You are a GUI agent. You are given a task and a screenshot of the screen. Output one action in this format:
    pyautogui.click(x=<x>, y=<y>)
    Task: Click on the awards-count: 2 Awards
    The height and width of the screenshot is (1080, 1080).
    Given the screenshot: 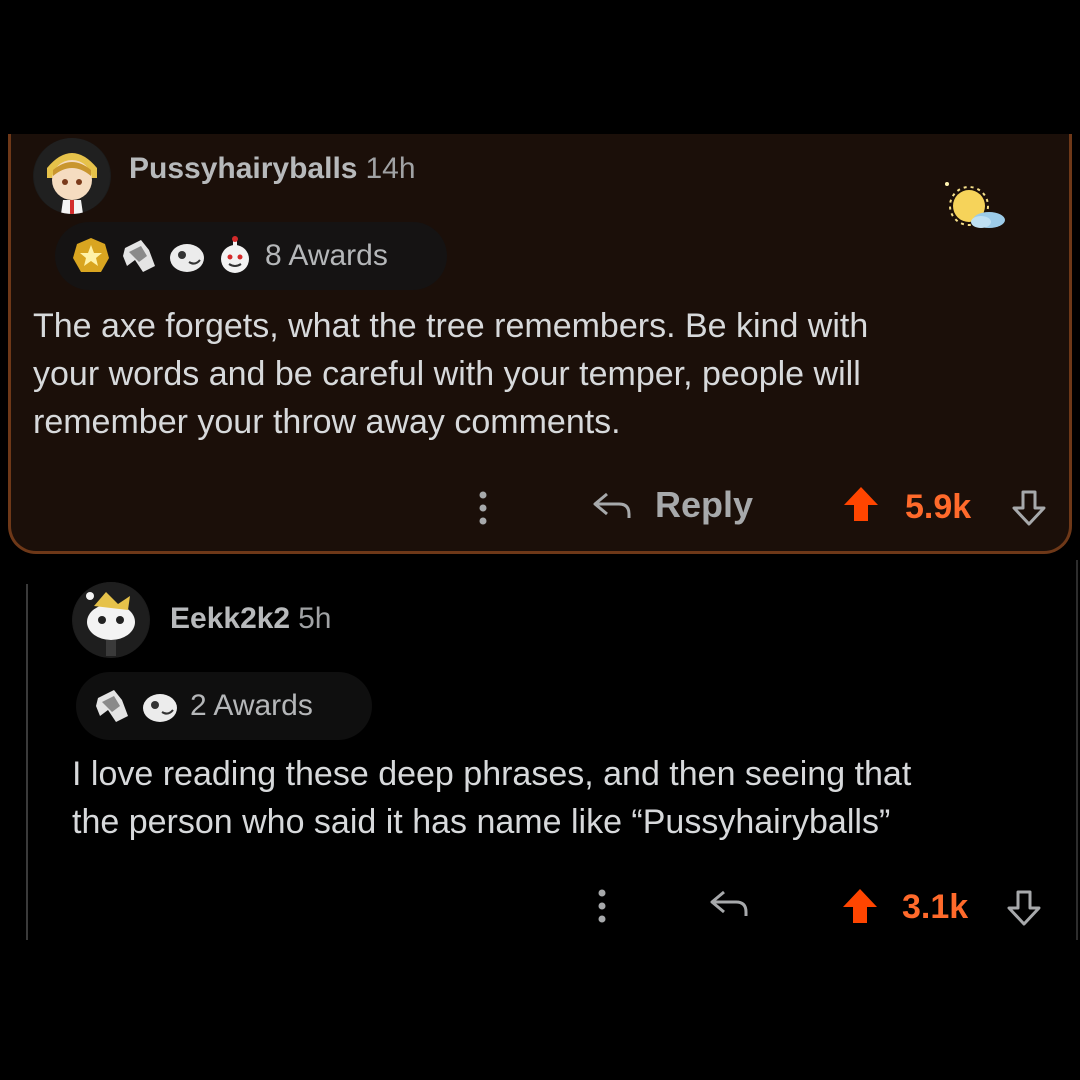 What is the action you would take?
    pyautogui.click(x=251, y=705)
    